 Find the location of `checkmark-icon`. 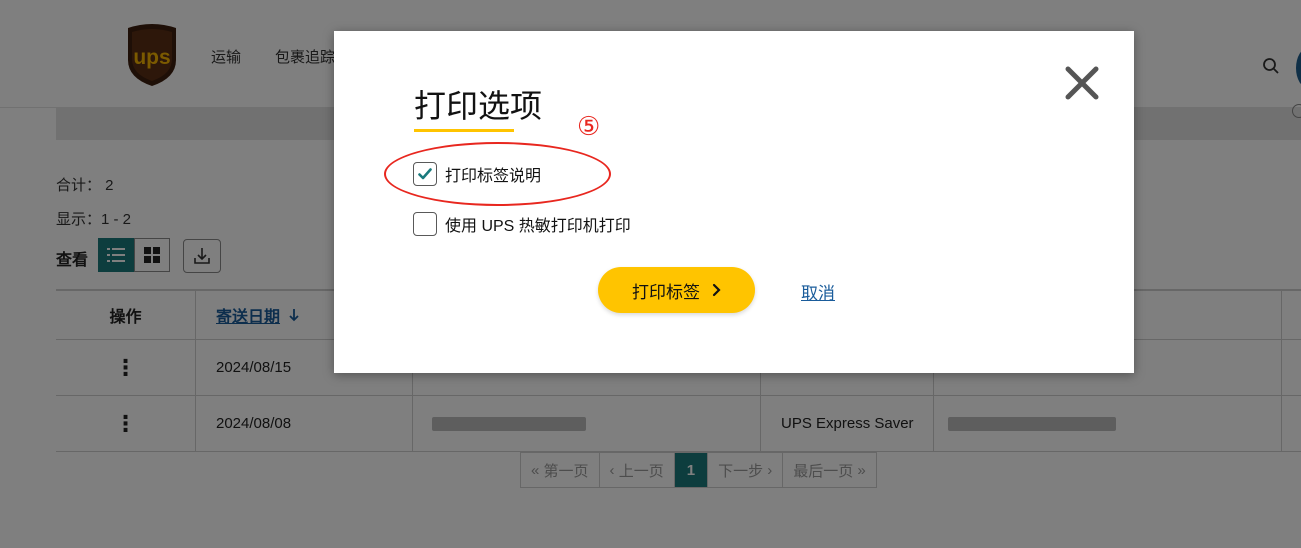

checkmark-icon is located at coordinates (425, 174).